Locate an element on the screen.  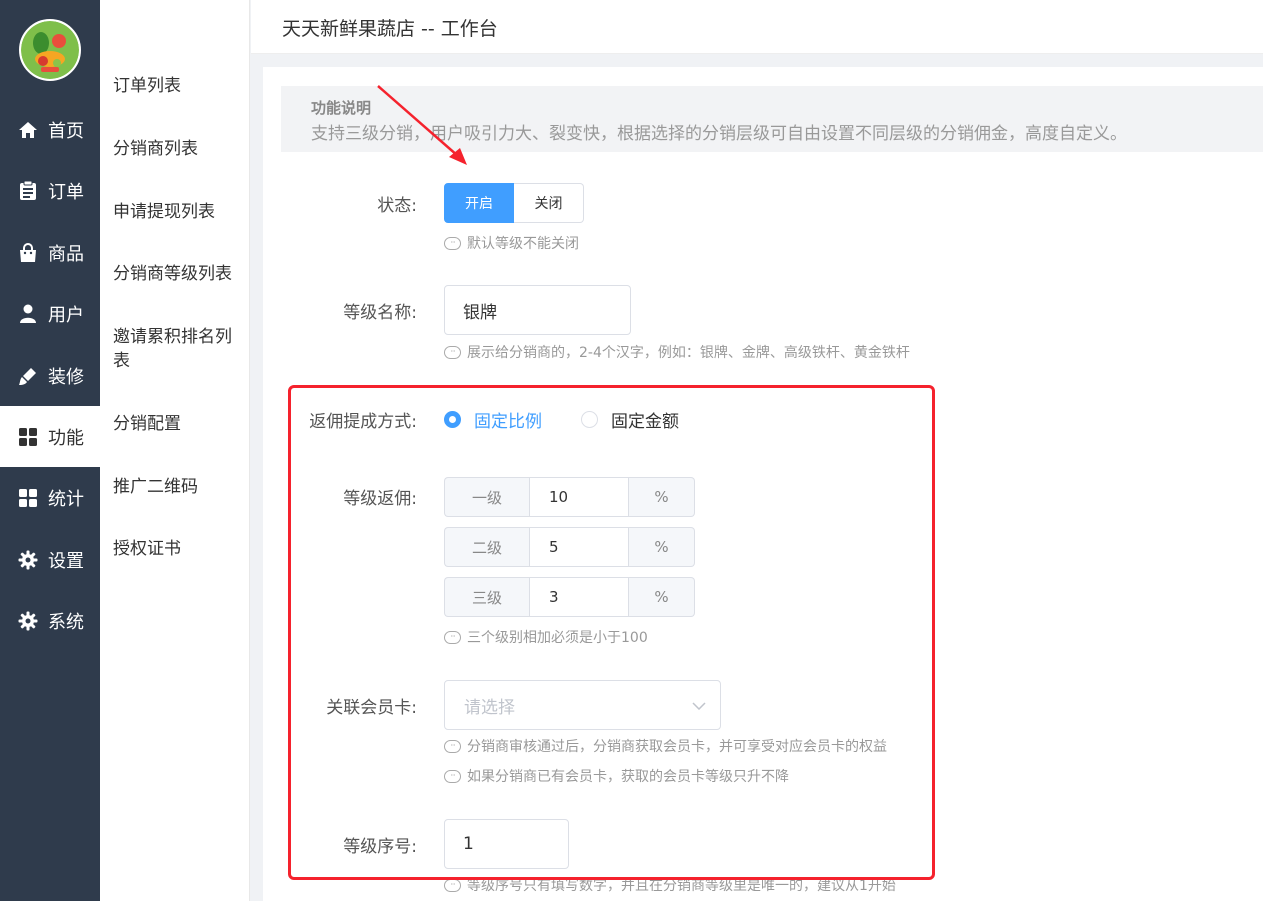
member-card-select: 请选择 is located at coordinates (582, 705).